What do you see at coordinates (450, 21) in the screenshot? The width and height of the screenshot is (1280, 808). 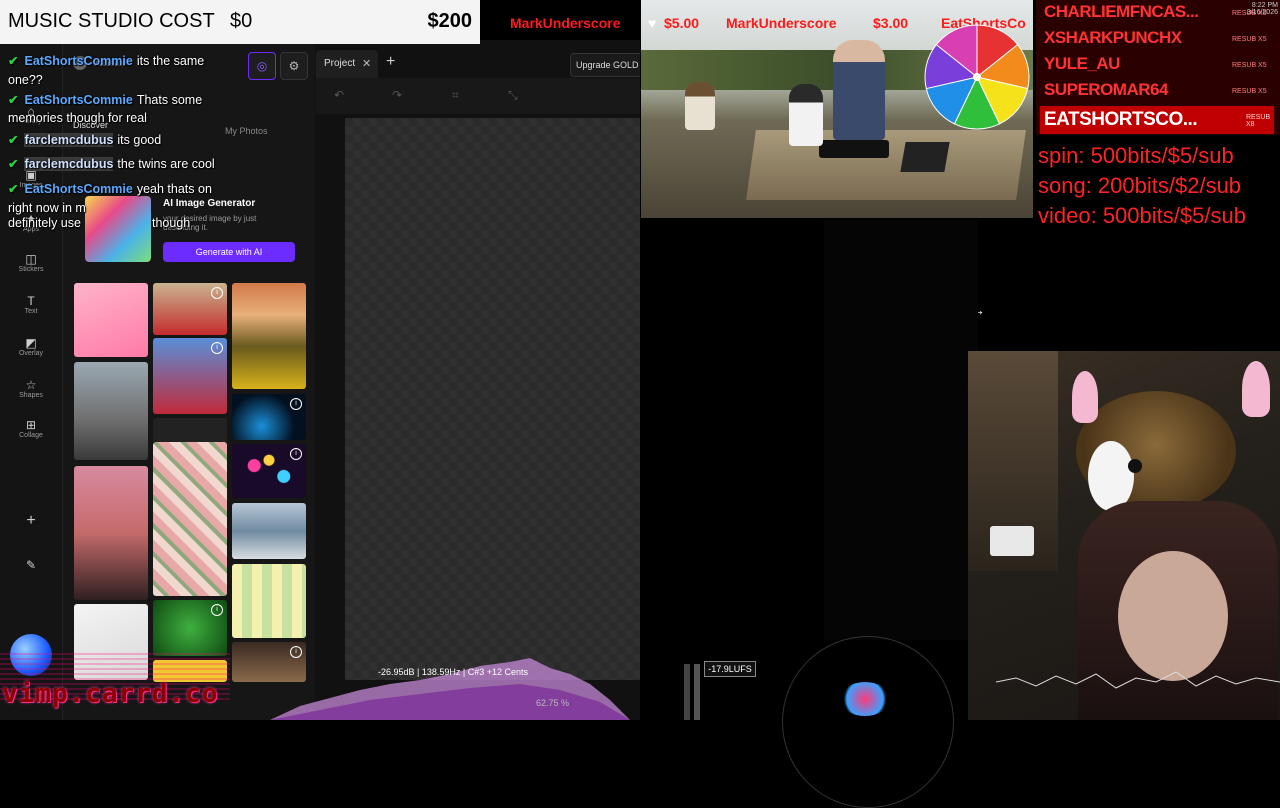 I see `goal-target: $200` at bounding box center [450, 21].